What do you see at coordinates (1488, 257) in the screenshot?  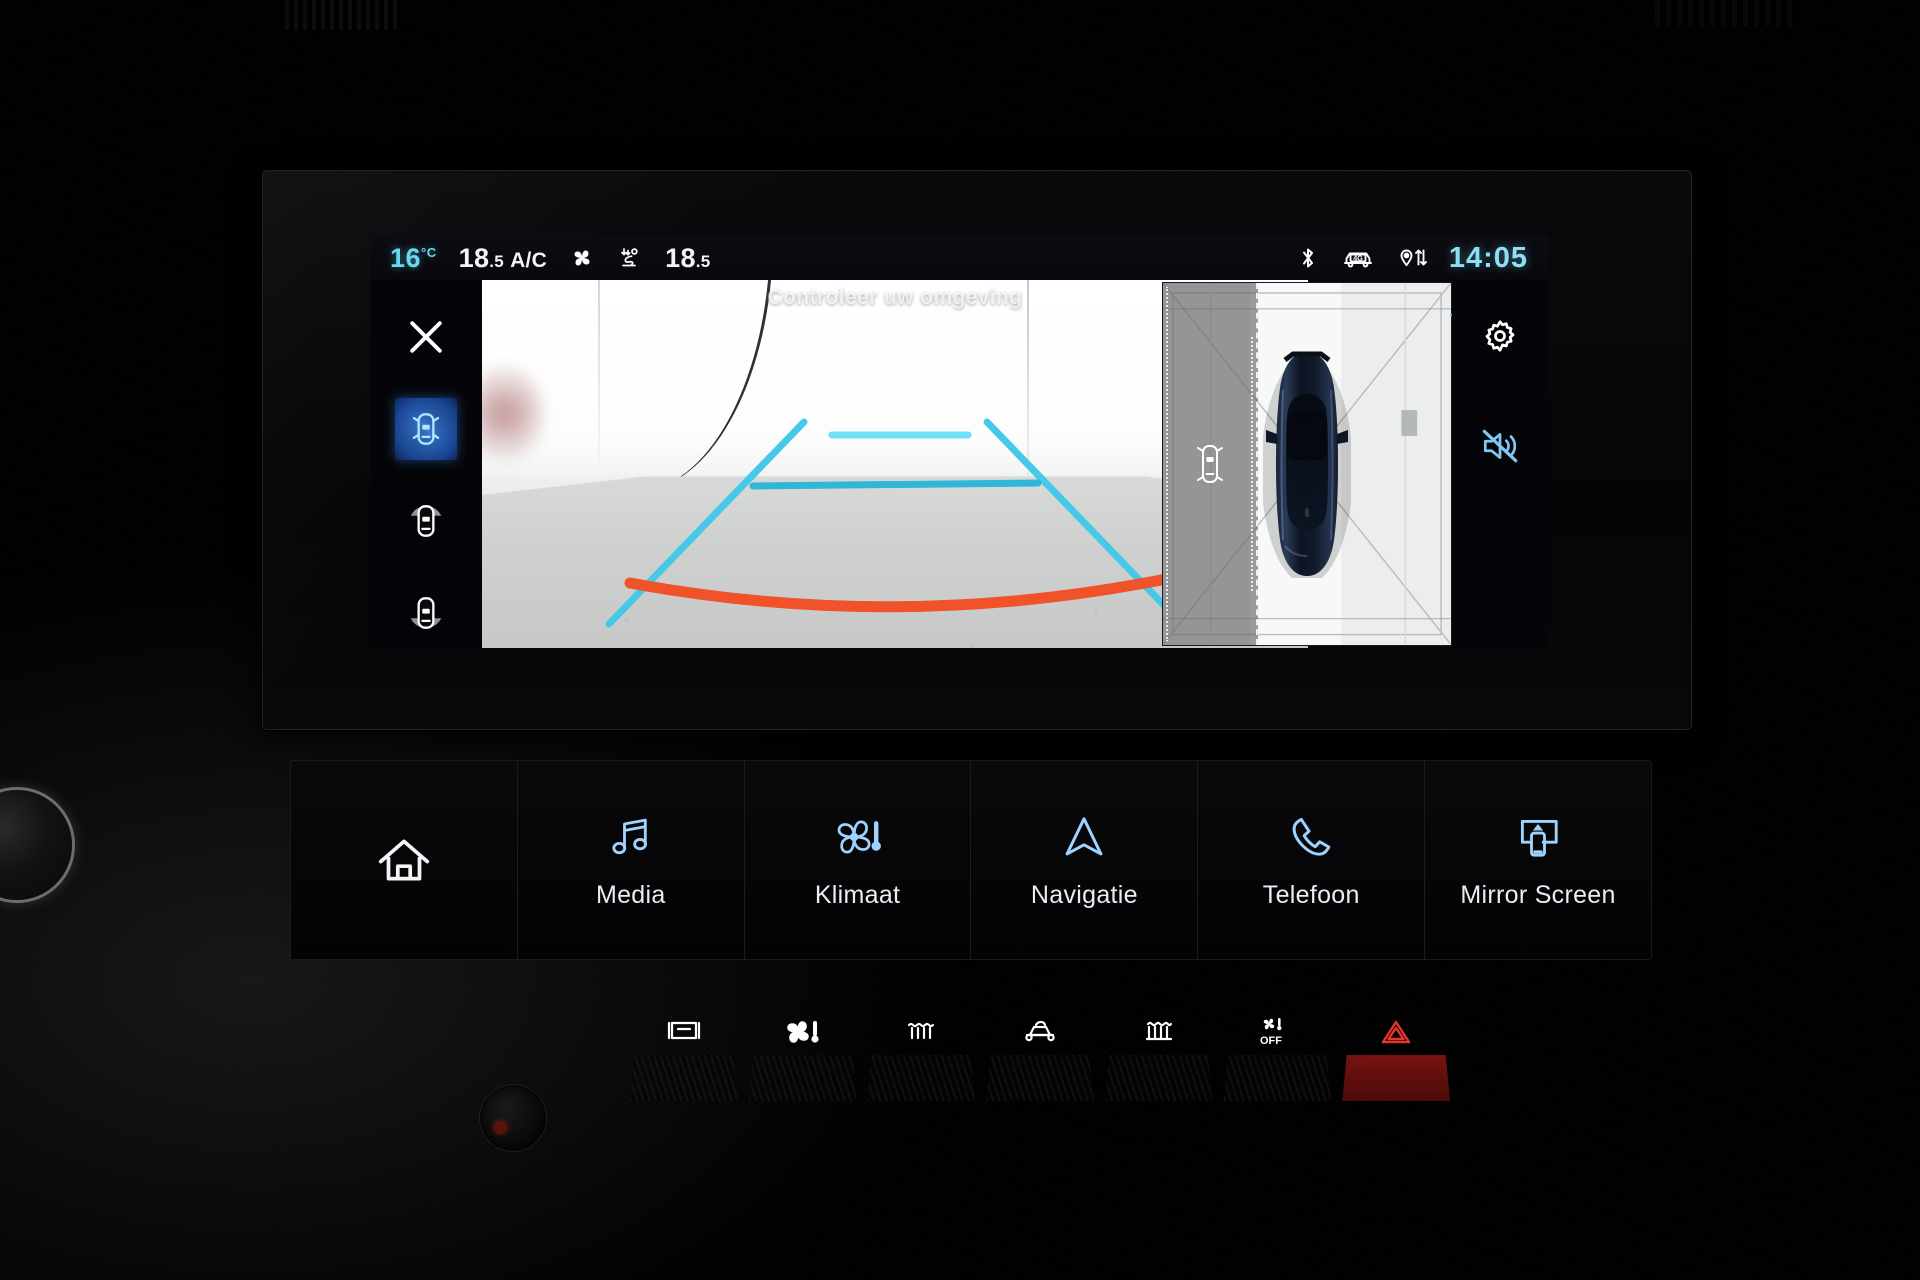 I see `clock: 14:05` at bounding box center [1488, 257].